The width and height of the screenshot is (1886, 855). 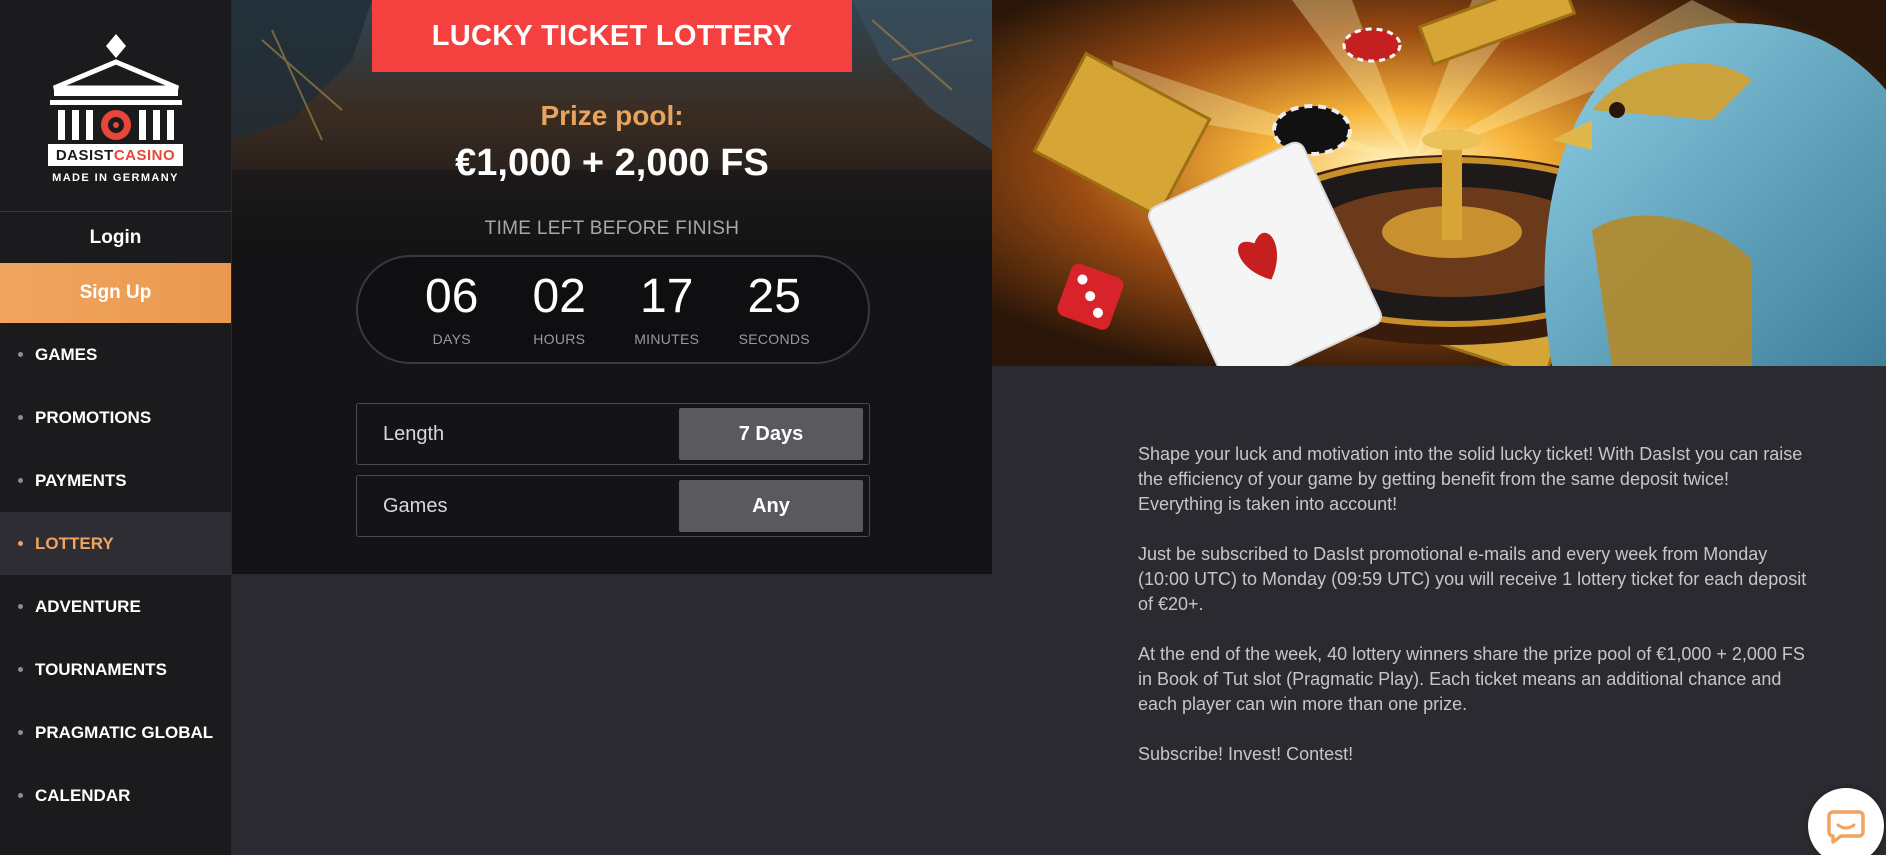 What do you see at coordinates (667, 338) in the screenshot?
I see `countdown-label: MINUTES` at bounding box center [667, 338].